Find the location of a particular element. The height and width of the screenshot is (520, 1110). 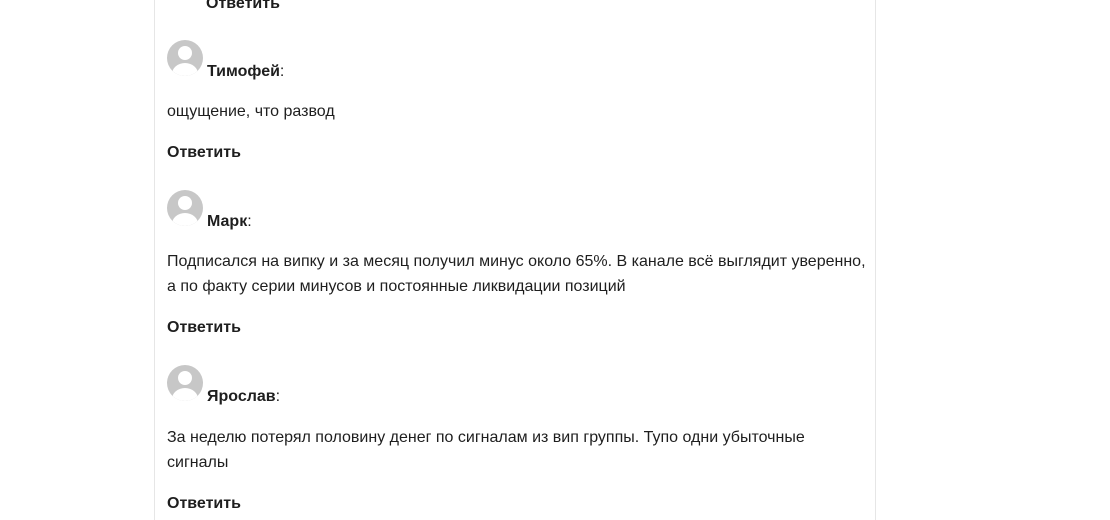

comment-author: Марк: is located at coordinates (229, 222).